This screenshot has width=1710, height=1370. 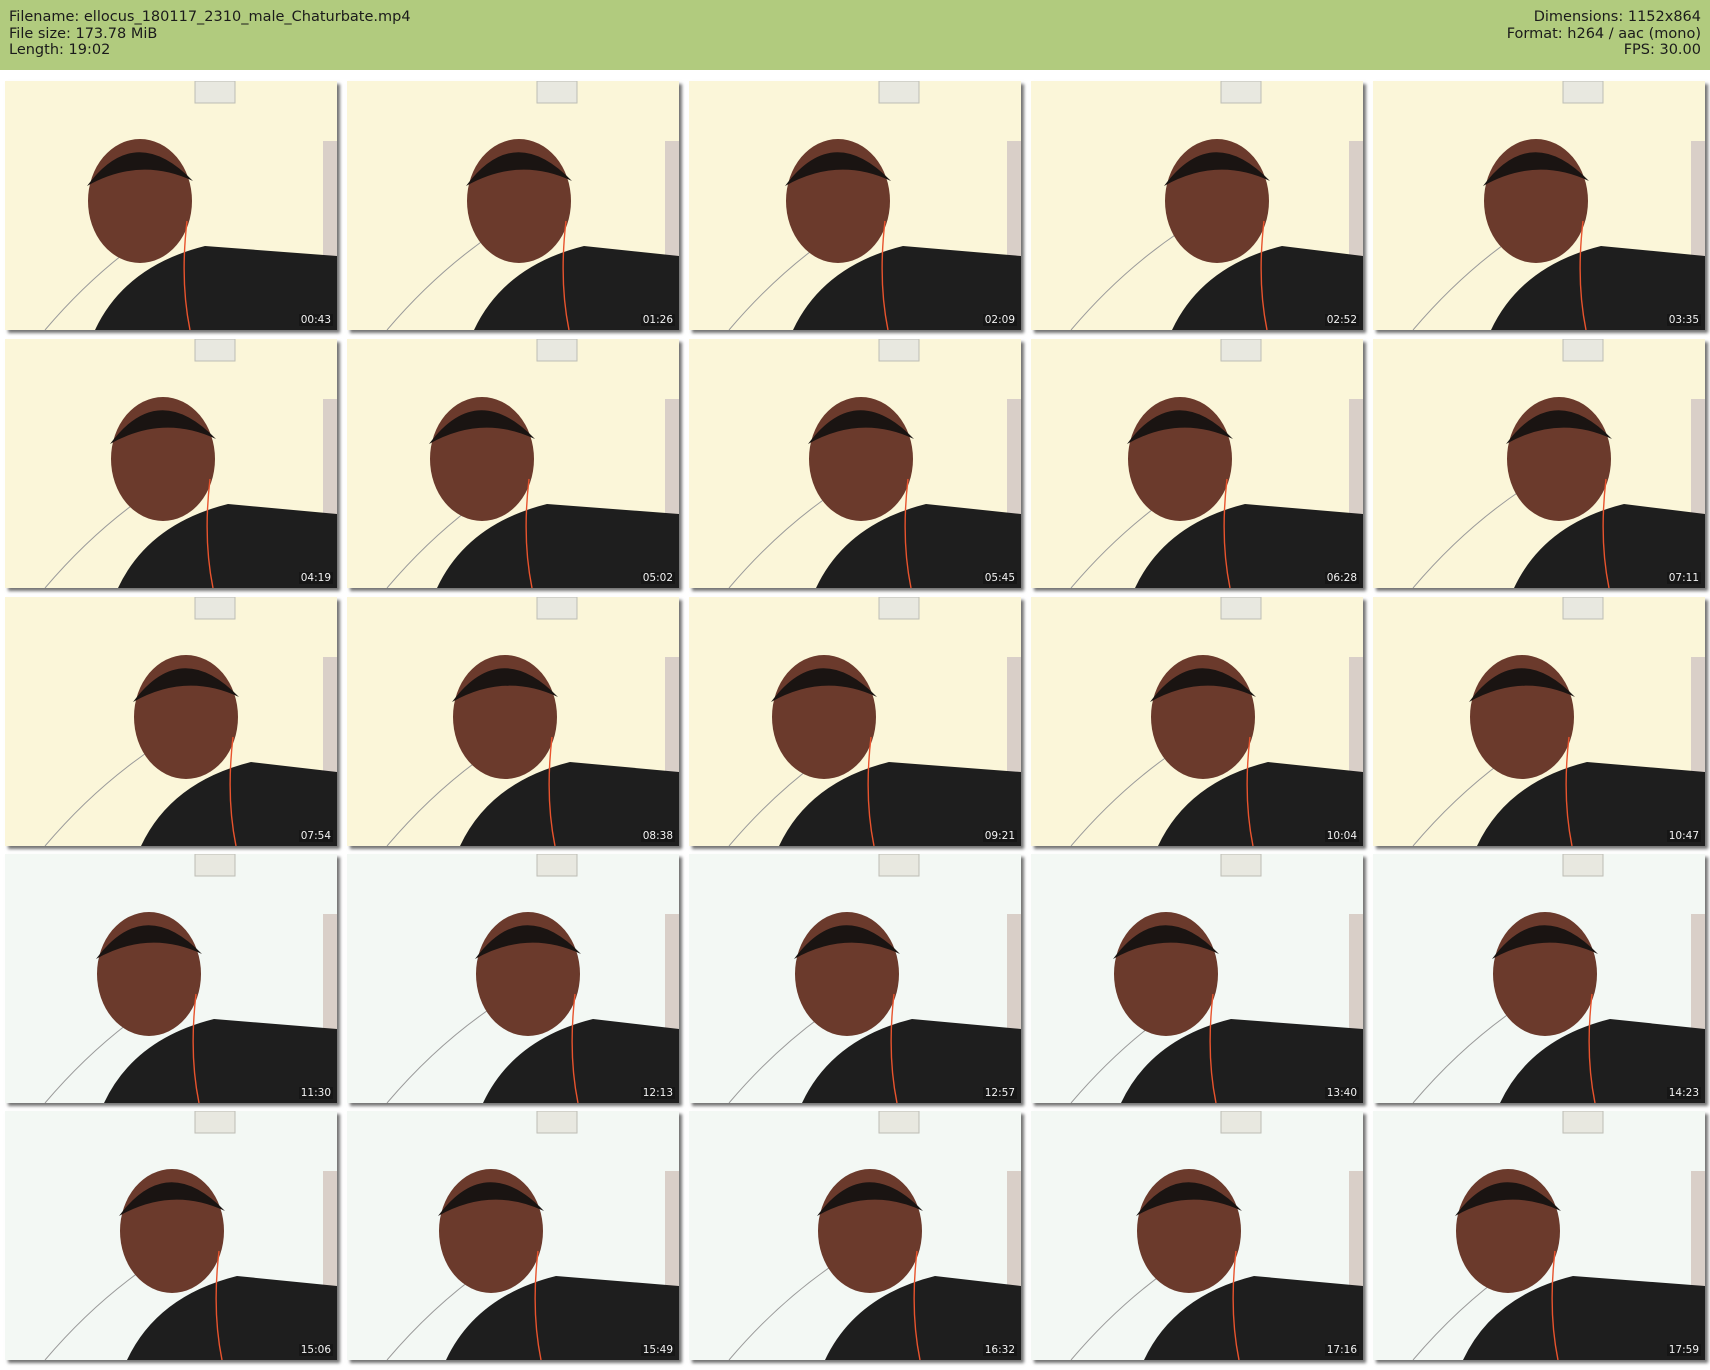 I want to click on video-frame-thumbnail: 15:06, so click(x=171, y=1235).